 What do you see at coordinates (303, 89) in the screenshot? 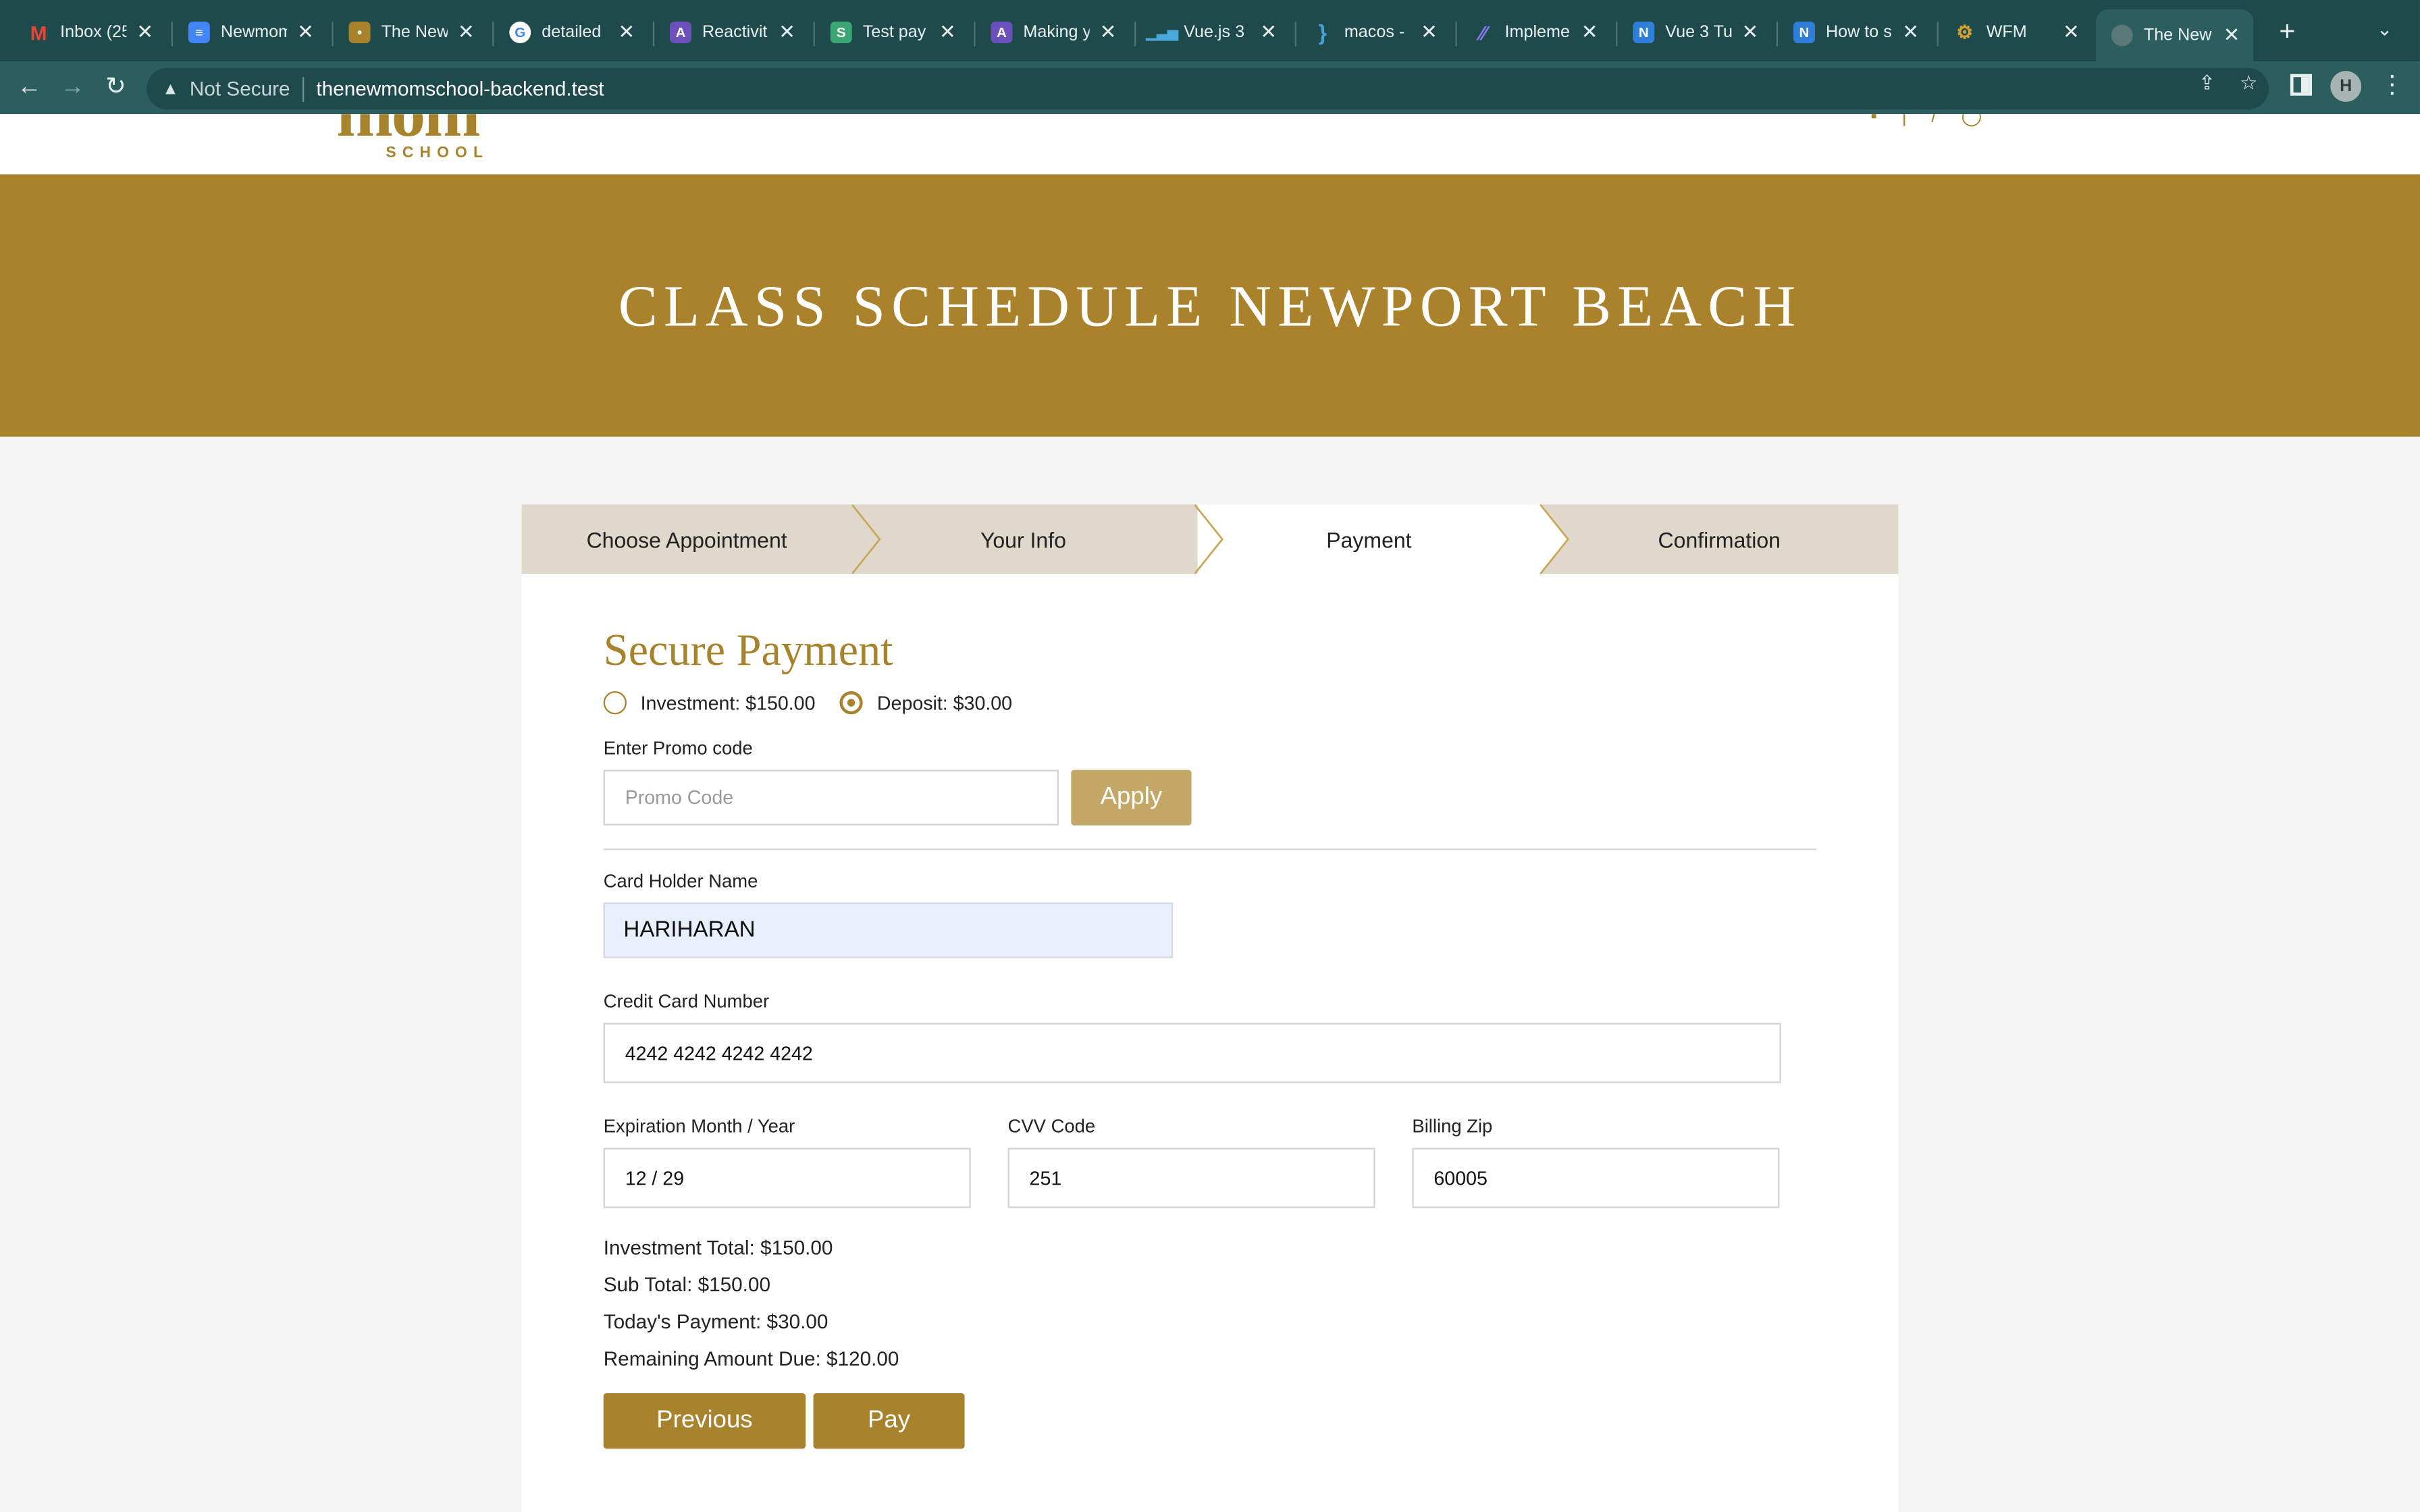
I see `omnibox-divider` at bounding box center [303, 89].